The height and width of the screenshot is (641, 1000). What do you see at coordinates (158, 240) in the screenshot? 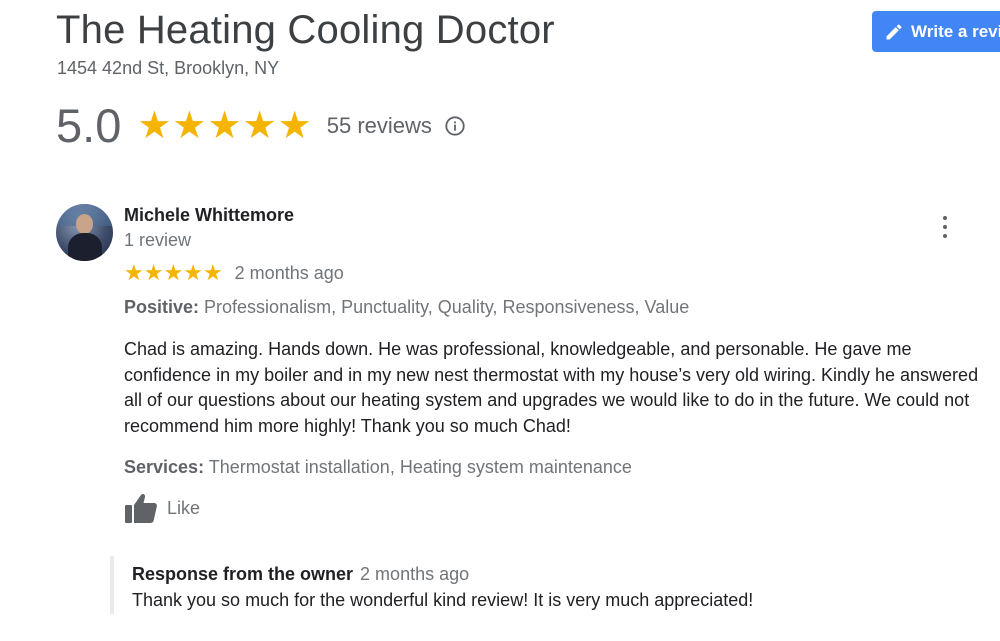
I see `reviewer-review-count: 1 review` at bounding box center [158, 240].